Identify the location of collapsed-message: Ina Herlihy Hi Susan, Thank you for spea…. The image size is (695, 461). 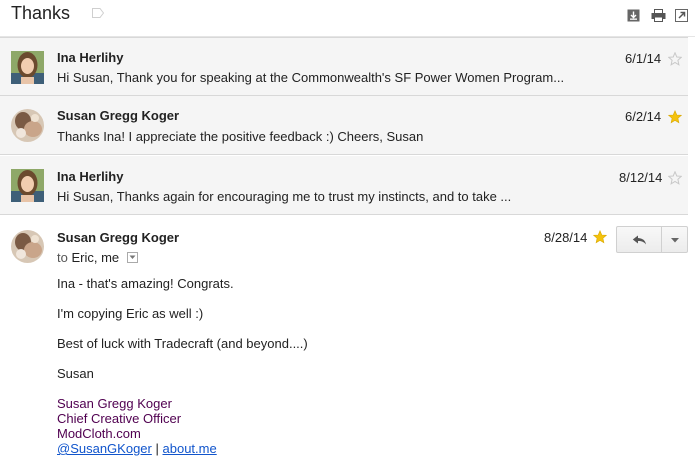
(344, 66).